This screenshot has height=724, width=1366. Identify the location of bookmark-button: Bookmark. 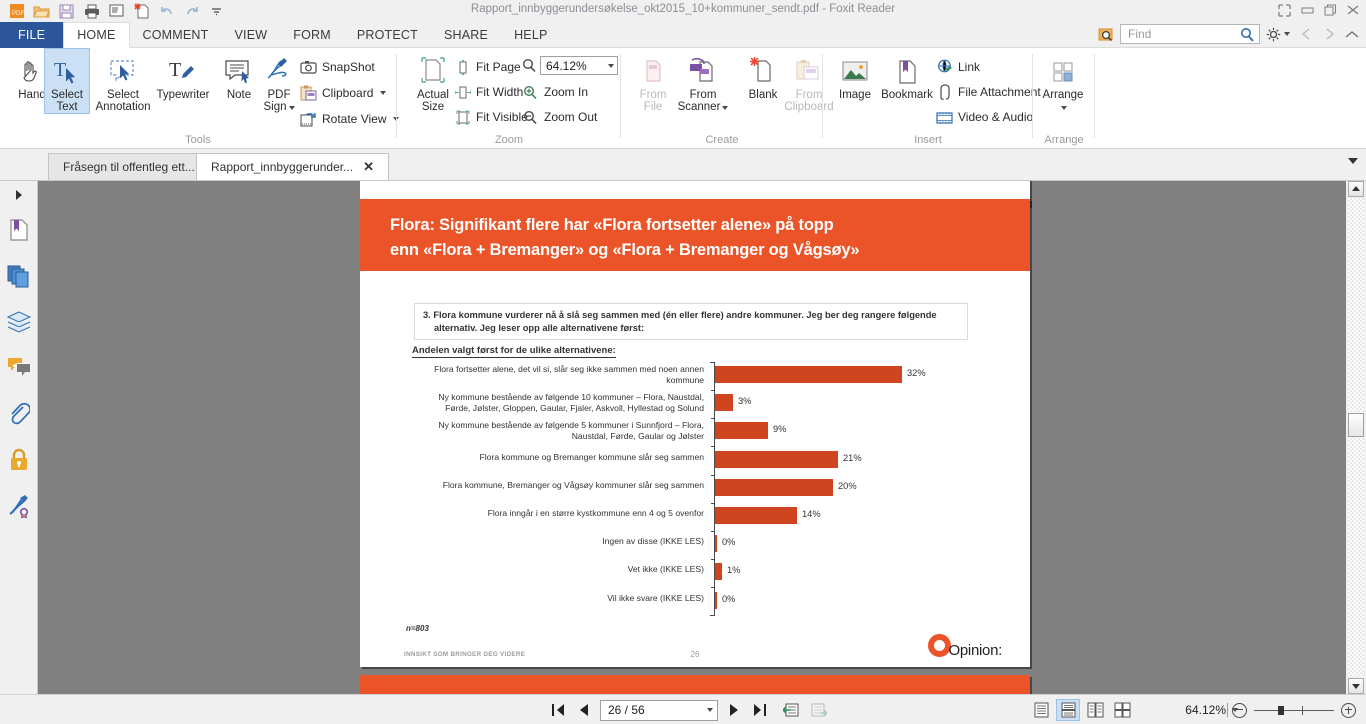
(907, 74).